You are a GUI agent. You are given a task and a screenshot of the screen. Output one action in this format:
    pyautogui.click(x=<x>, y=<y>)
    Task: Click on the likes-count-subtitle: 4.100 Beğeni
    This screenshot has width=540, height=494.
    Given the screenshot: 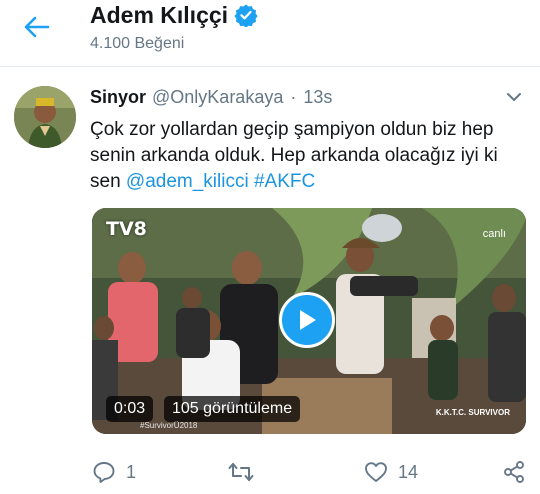 What is the action you would take?
    pyautogui.click(x=137, y=43)
    